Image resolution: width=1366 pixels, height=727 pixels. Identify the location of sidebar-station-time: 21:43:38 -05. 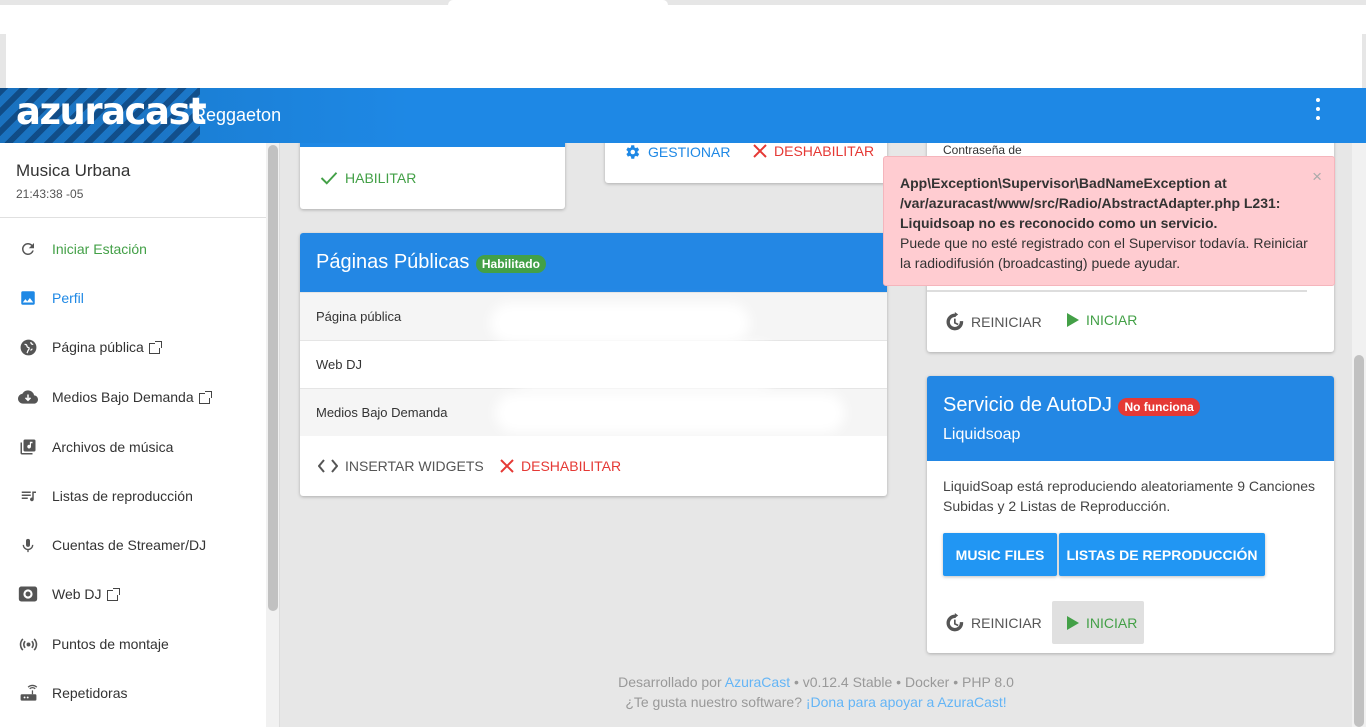
(50, 194).